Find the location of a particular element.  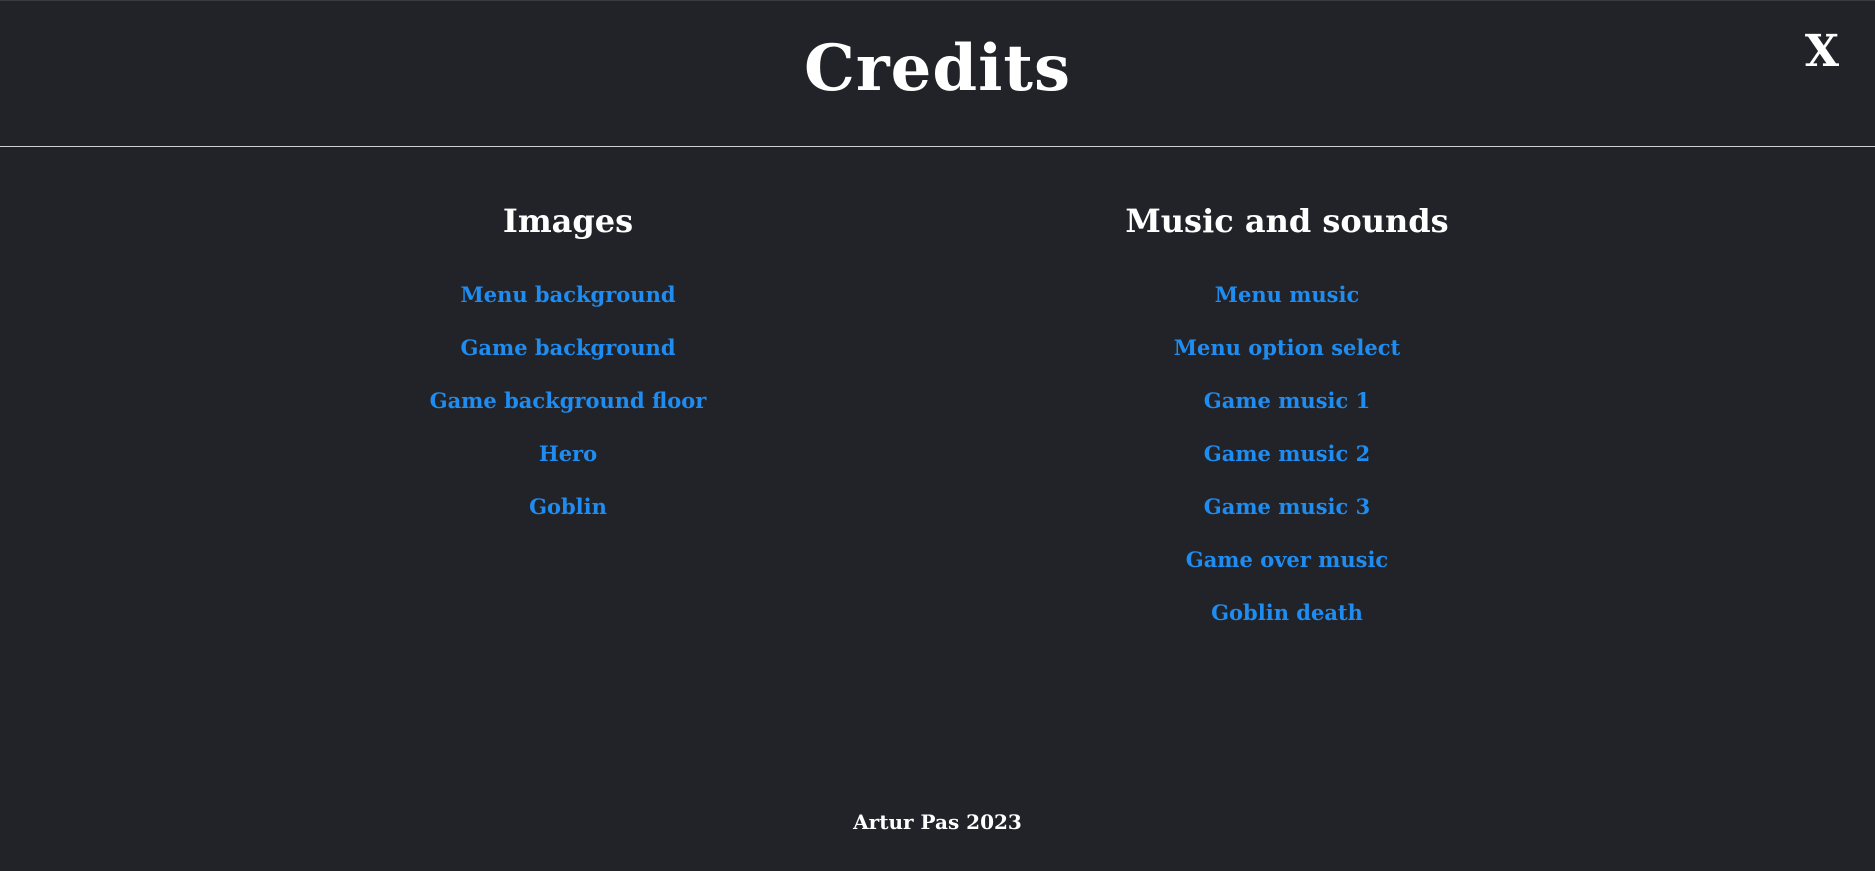

close-button: X is located at coordinates (1822, 52).